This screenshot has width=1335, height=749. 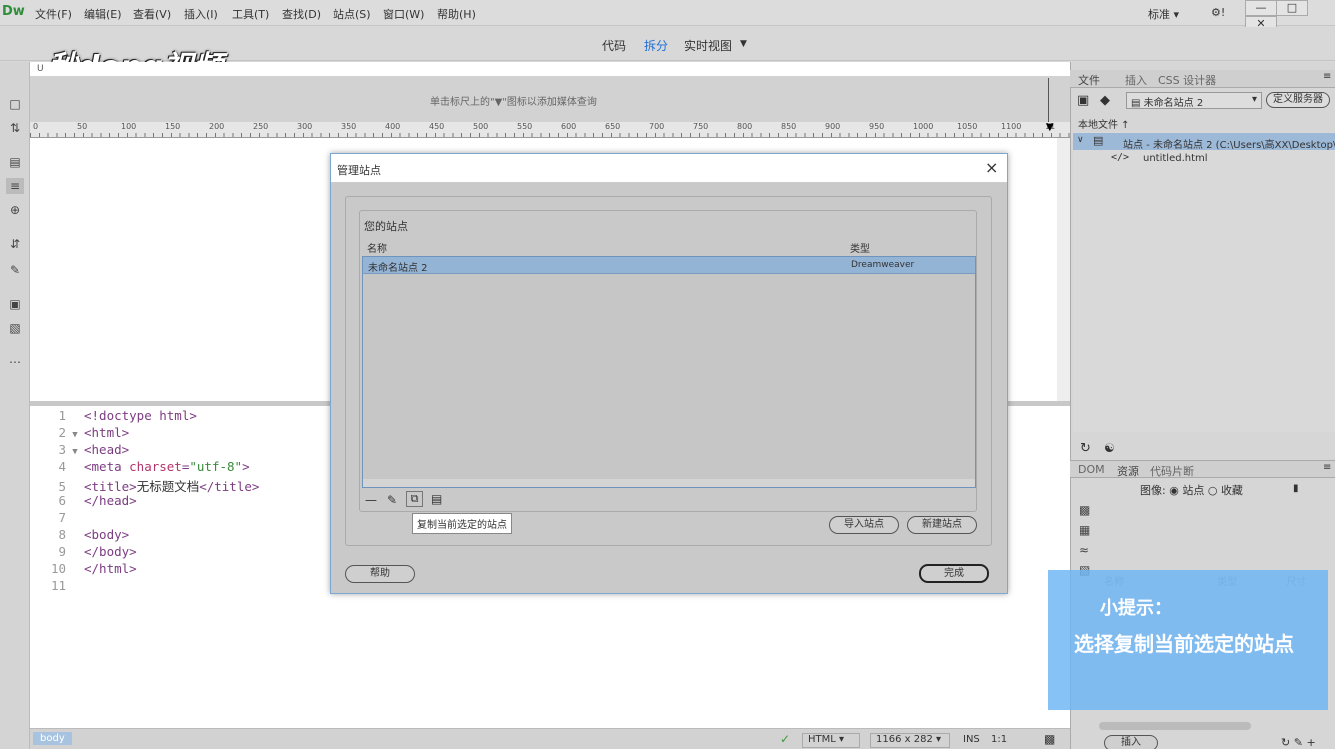 What do you see at coordinates (52, 738) in the screenshot?
I see `tag-selector-body: body` at bounding box center [52, 738].